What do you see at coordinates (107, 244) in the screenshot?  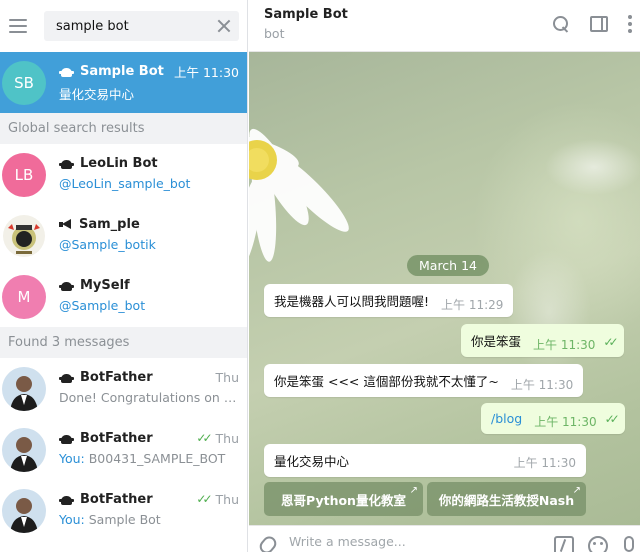 I see `result-handle: @Sample_botik` at bounding box center [107, 244].